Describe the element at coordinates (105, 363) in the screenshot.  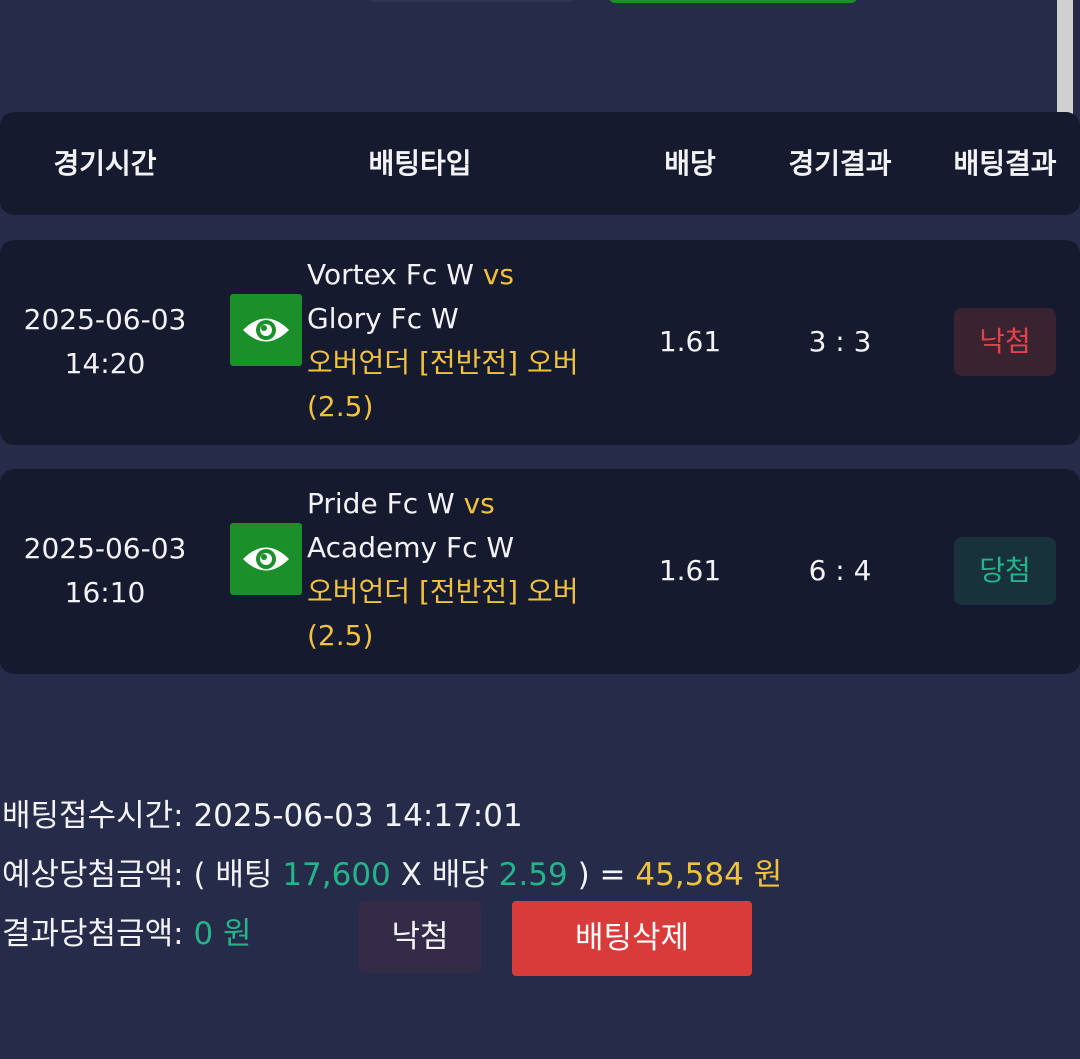
I see `match-time: 14:20` at that location.